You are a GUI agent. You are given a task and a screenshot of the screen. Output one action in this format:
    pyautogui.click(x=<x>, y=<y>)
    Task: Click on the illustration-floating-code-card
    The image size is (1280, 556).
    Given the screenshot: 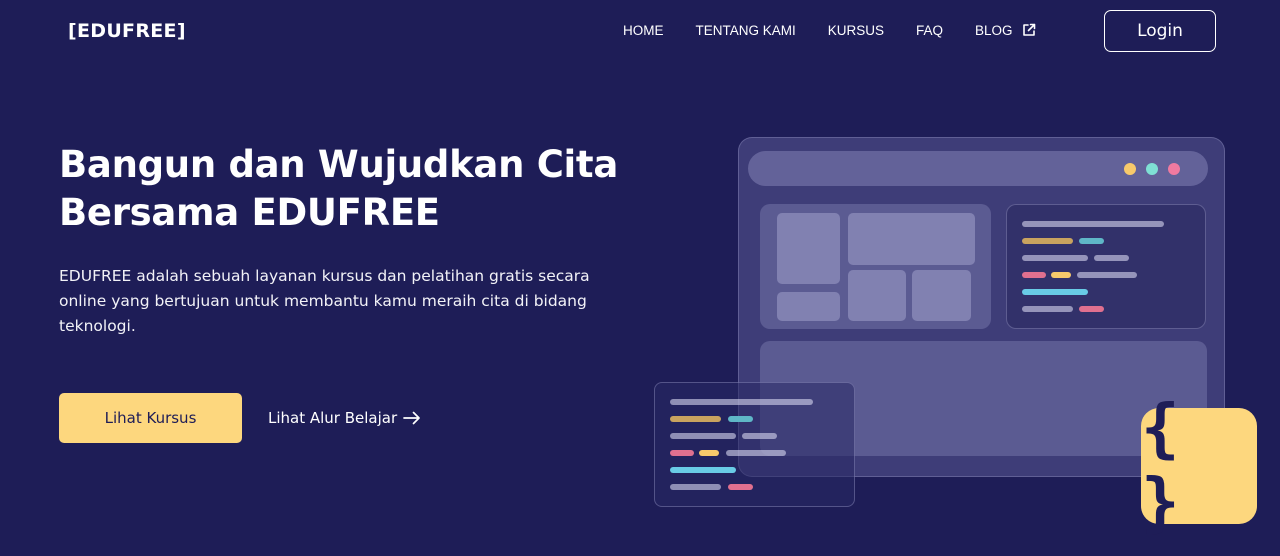 What is the action you would take?
    pyautogui.click(x=754, y=444)
    